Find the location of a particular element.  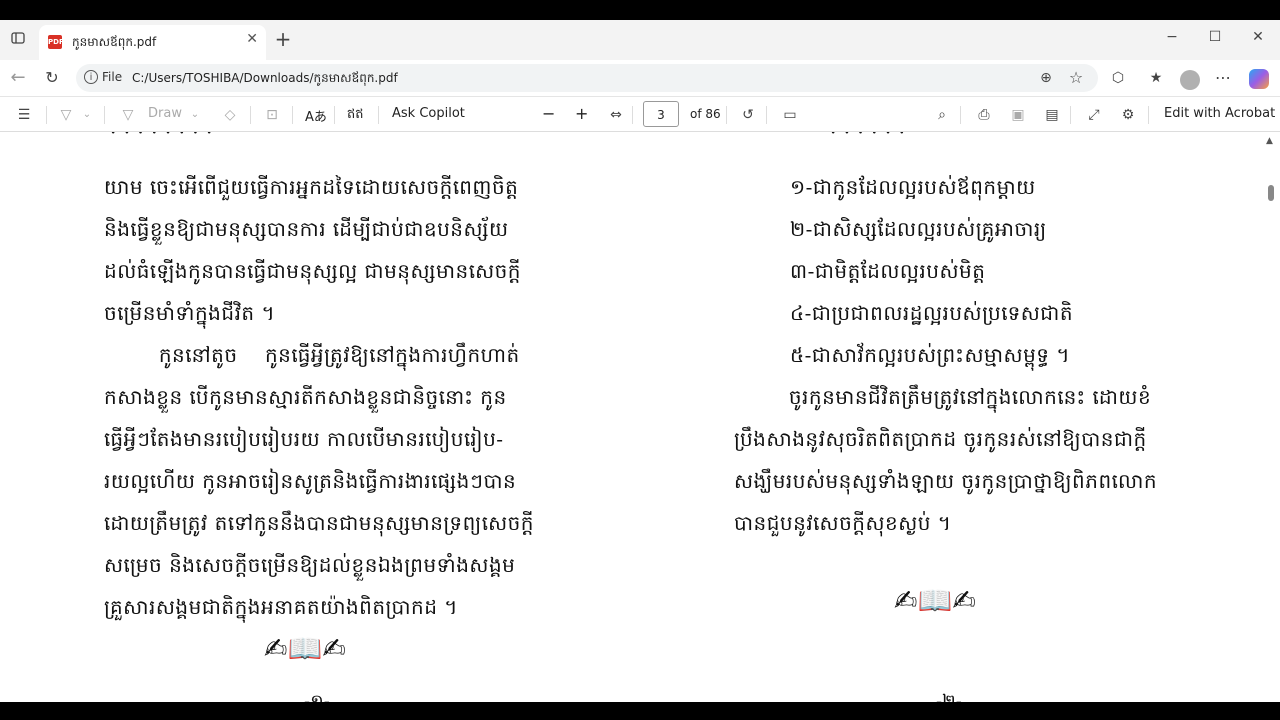

draw-label: Draw is located at coordinates (165, 113).